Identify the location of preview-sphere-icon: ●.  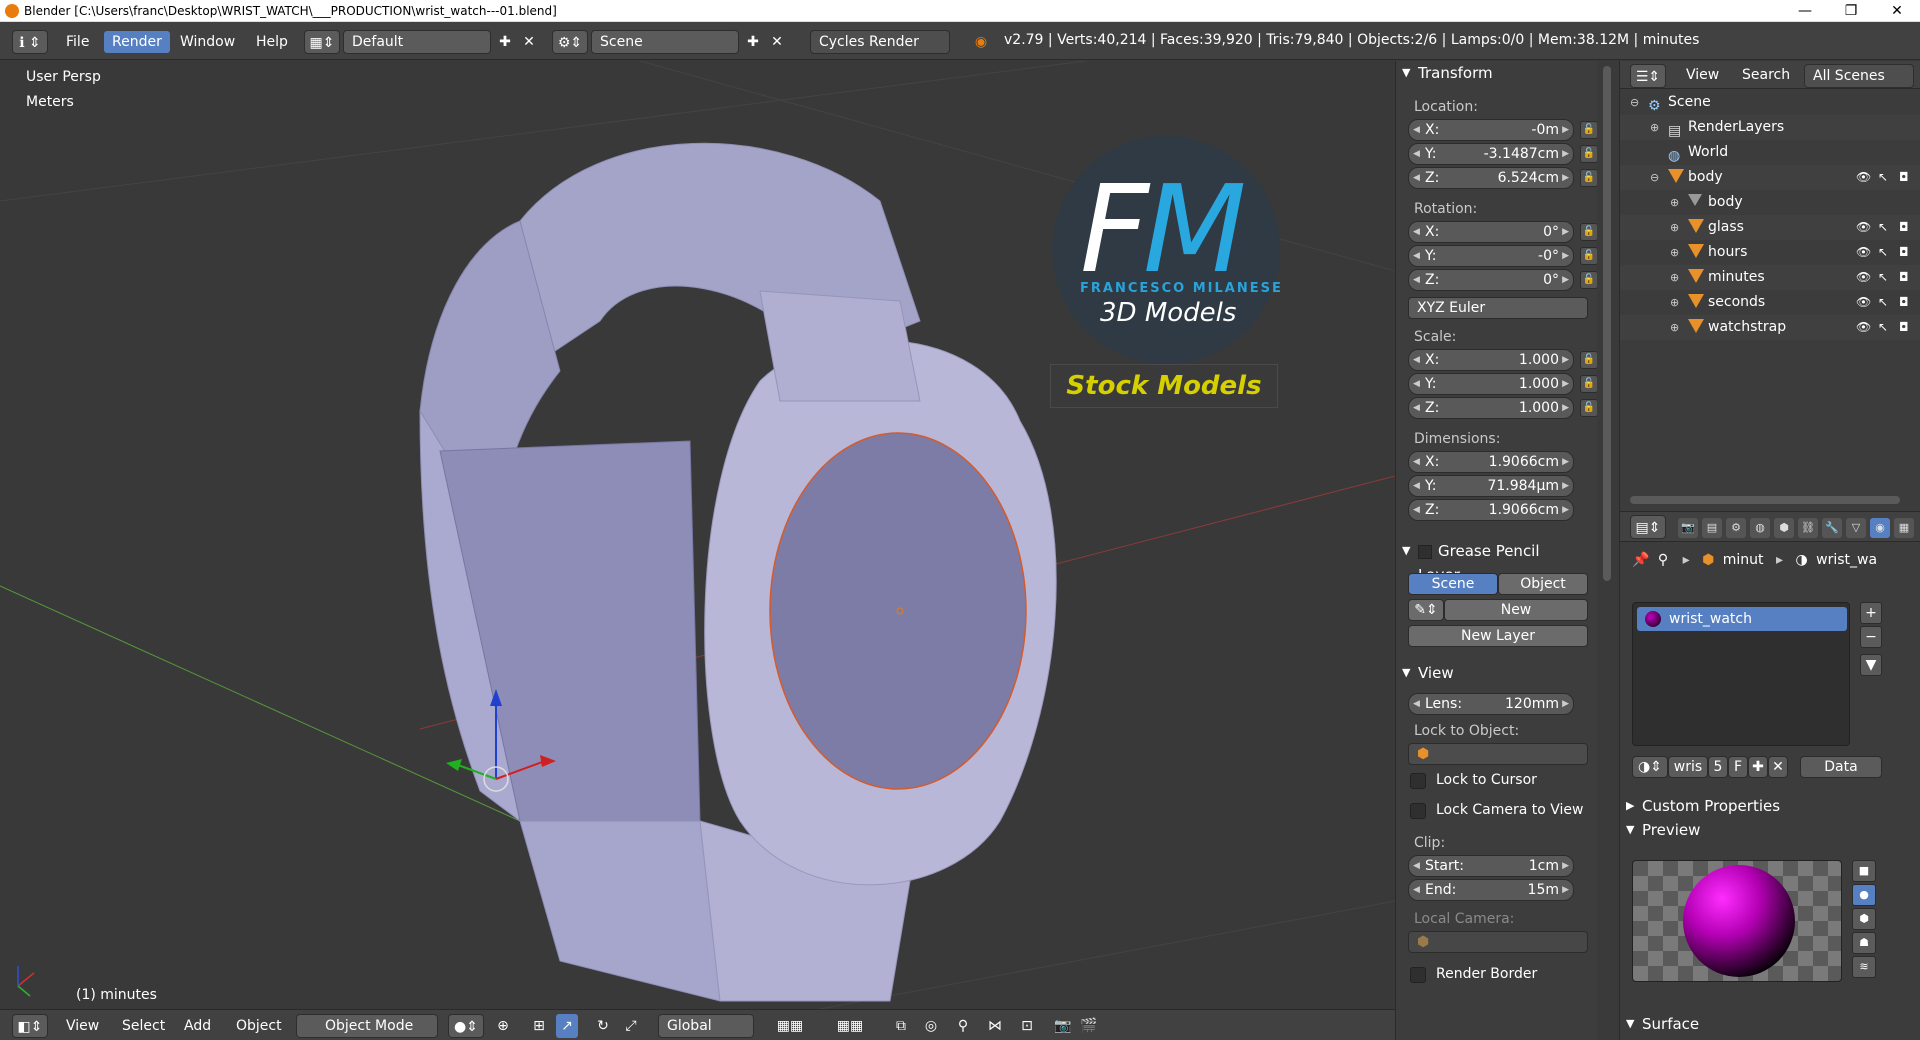
(1864, 895).